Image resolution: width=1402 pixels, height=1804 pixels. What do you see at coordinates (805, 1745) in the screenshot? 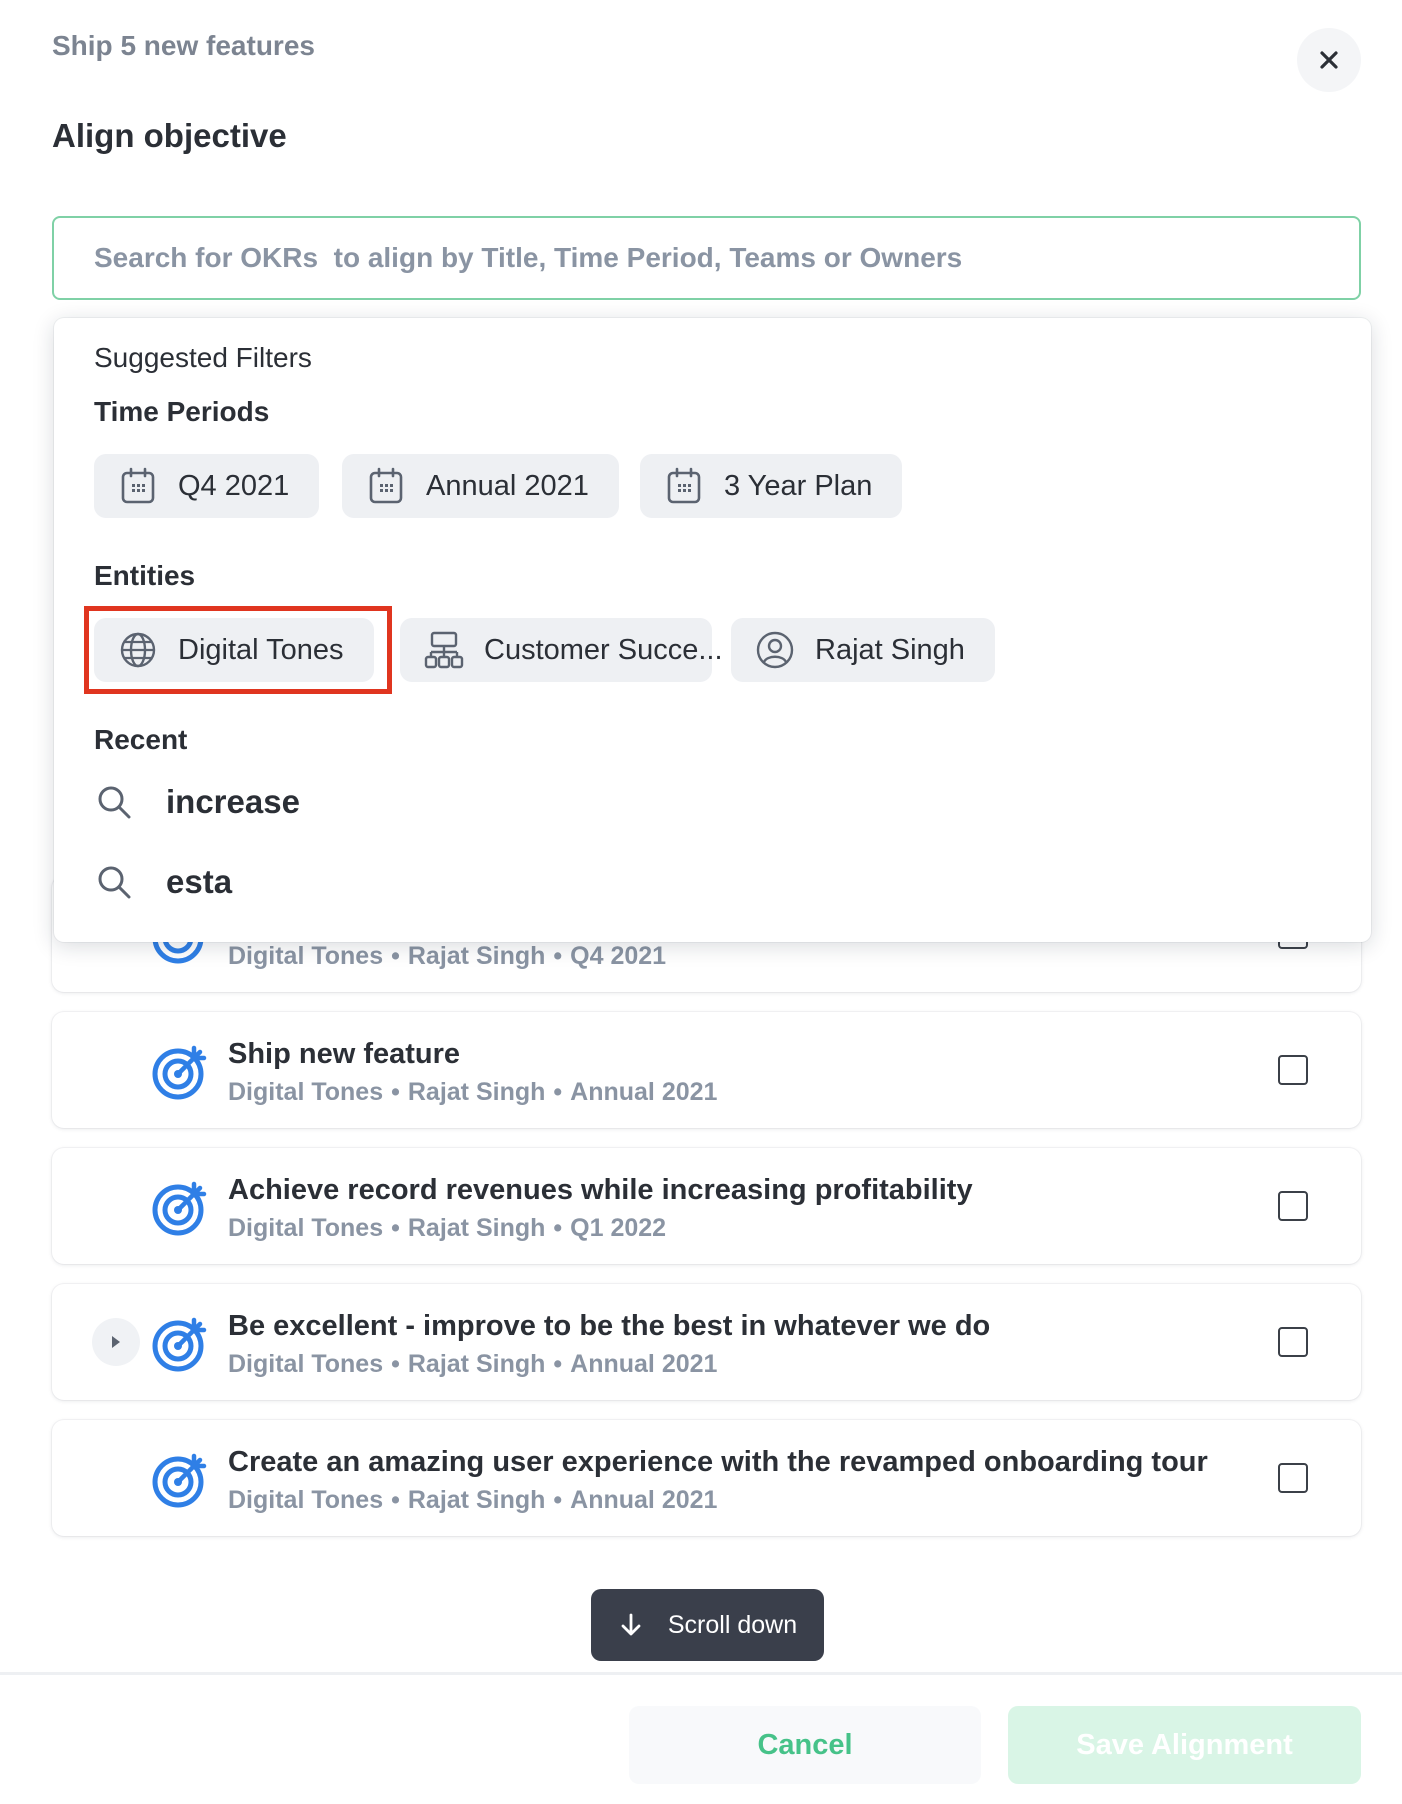
I see `cancel-button: Cancel` at bounding box center [805, 1745].